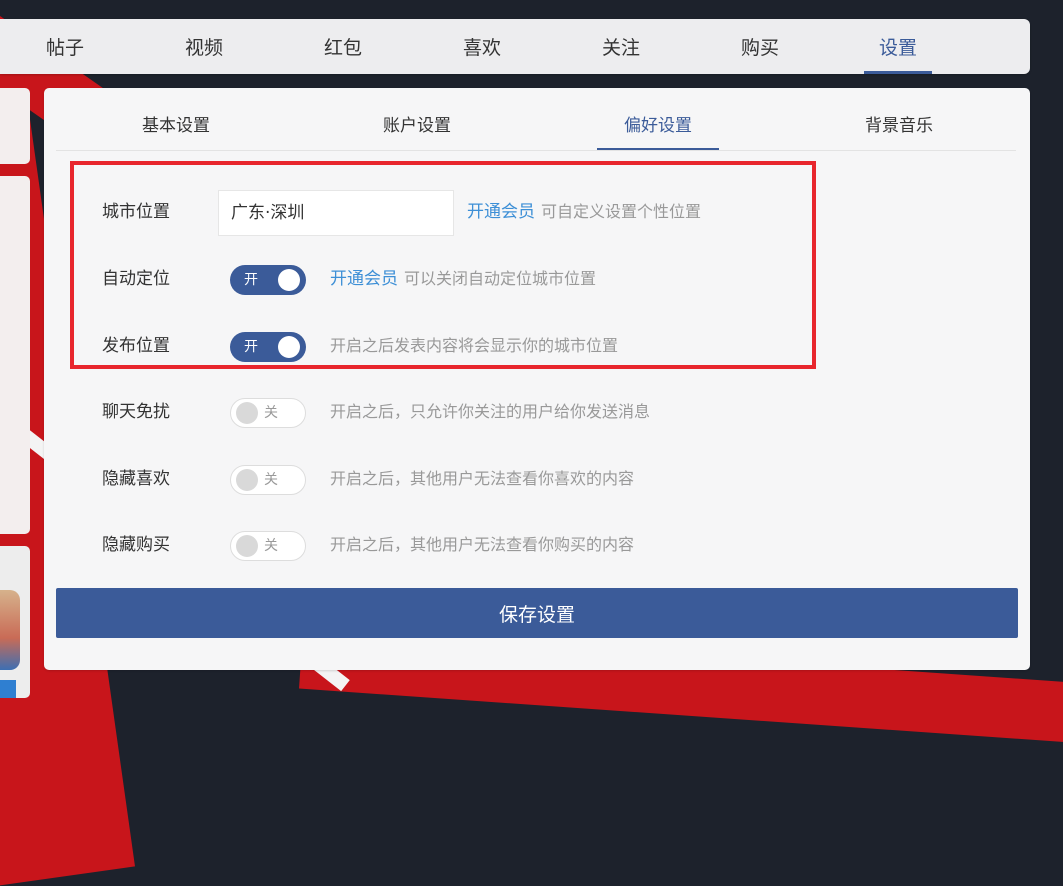  What do you see at coordinates (490, 411) in the screenshot?
I see `setting-description: 开启之后，只允许你关注的用户给你发送消息` at bounding box center [490, 411].